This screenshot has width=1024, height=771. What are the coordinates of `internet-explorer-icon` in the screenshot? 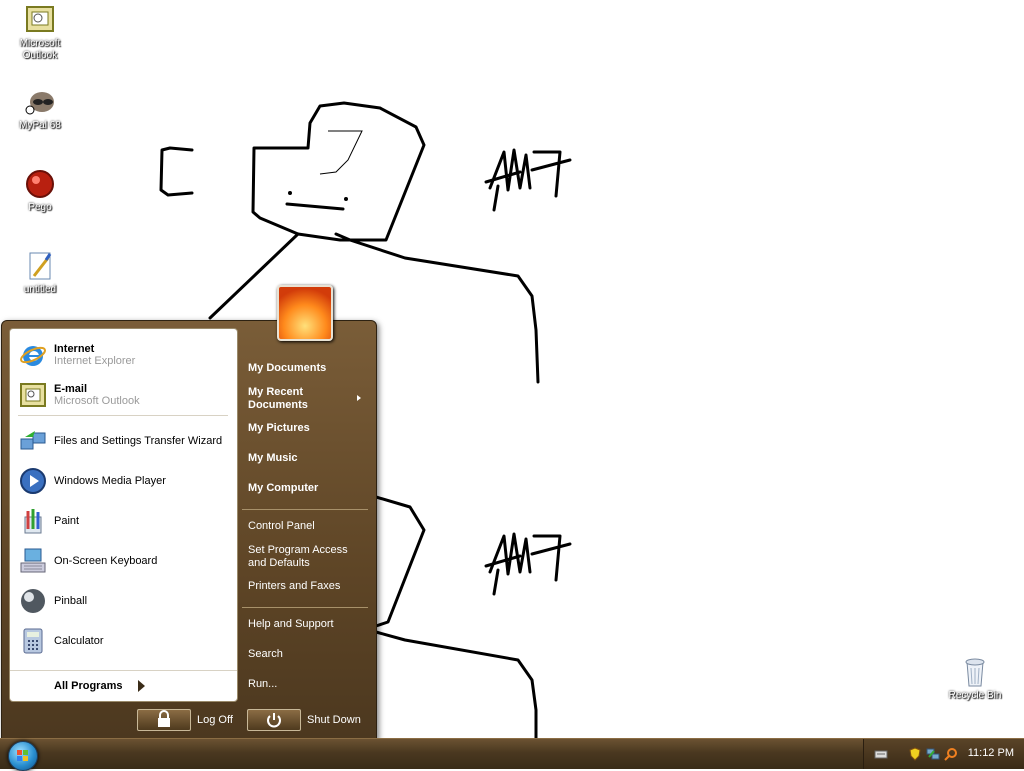 It's located at (33, 355).